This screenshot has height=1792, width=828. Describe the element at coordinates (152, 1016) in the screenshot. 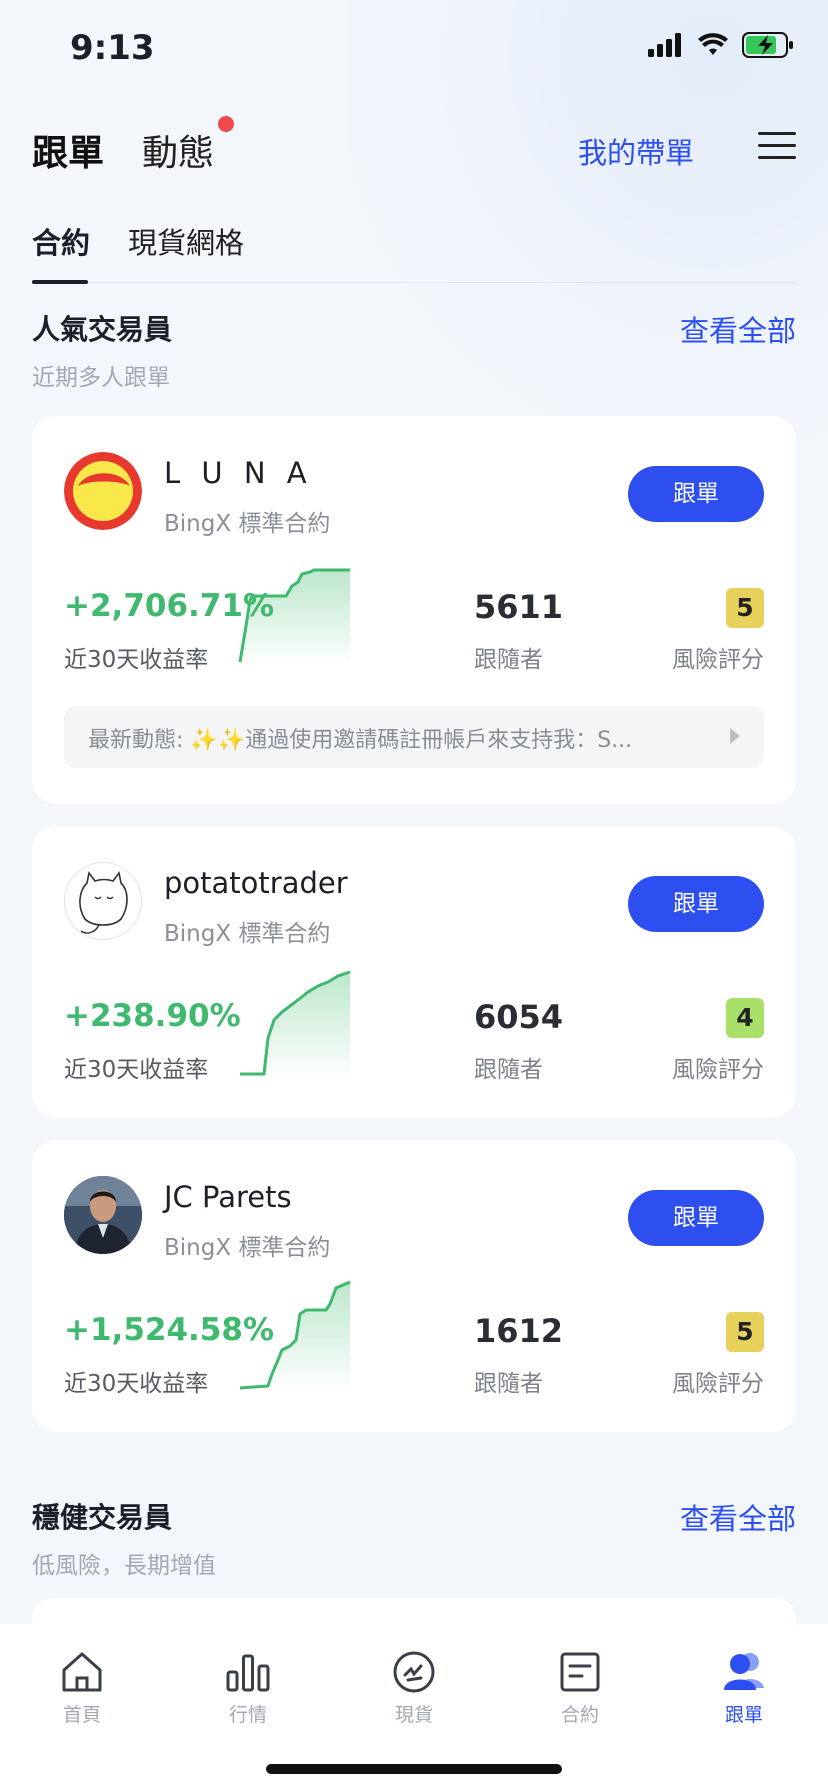

I see `roi-value: +238.90%` at that location.